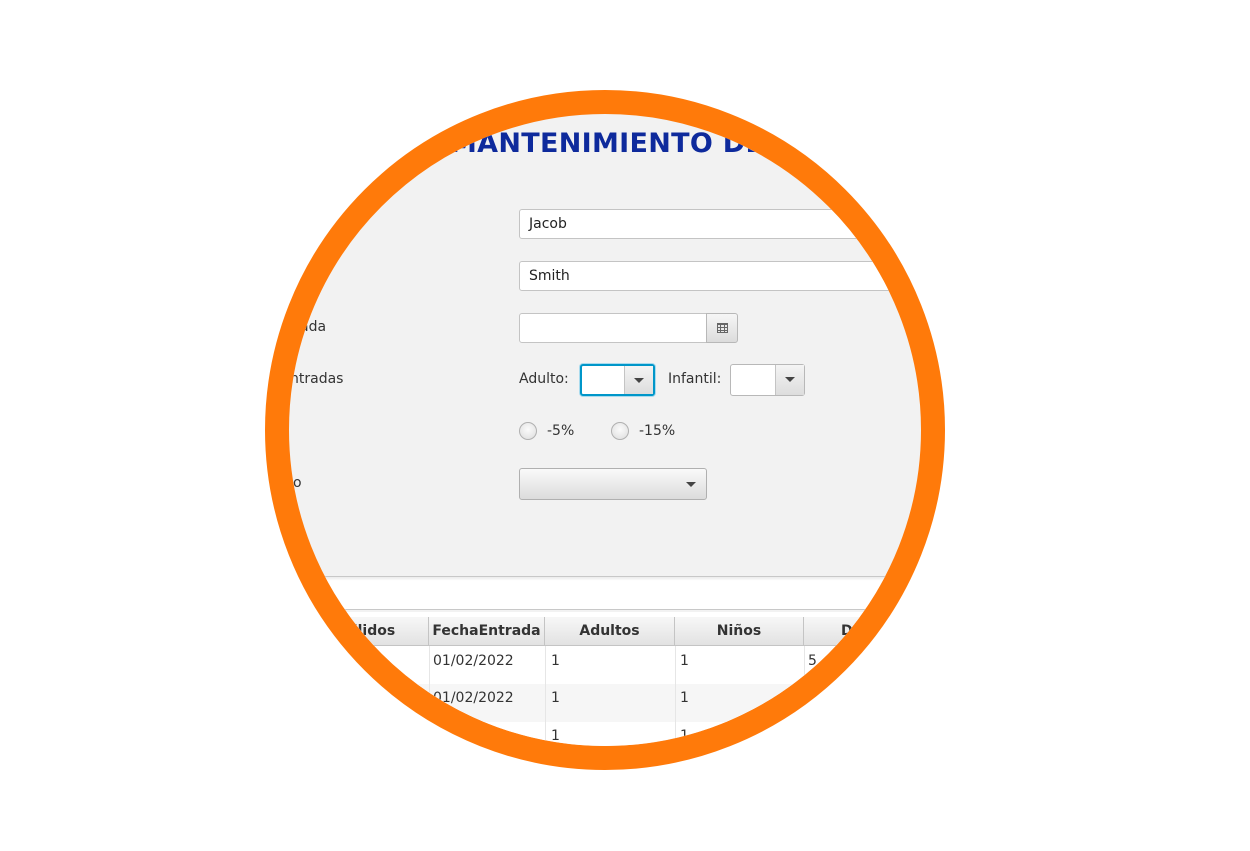 The width and height of the screenshot is (1250, 851). What do you see at coordinates (317, 379) in the screenshot?
I see `entradas-label: ntradas` at bounding box center [317, 379].